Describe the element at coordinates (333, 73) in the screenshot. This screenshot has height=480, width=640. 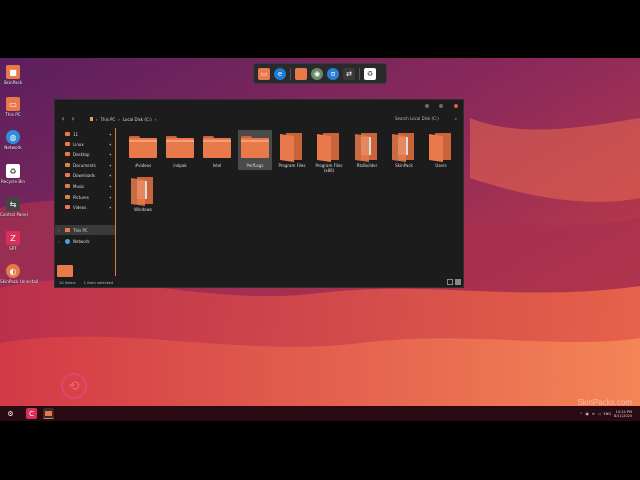
I see `shield-icon: ʊ` at that location.